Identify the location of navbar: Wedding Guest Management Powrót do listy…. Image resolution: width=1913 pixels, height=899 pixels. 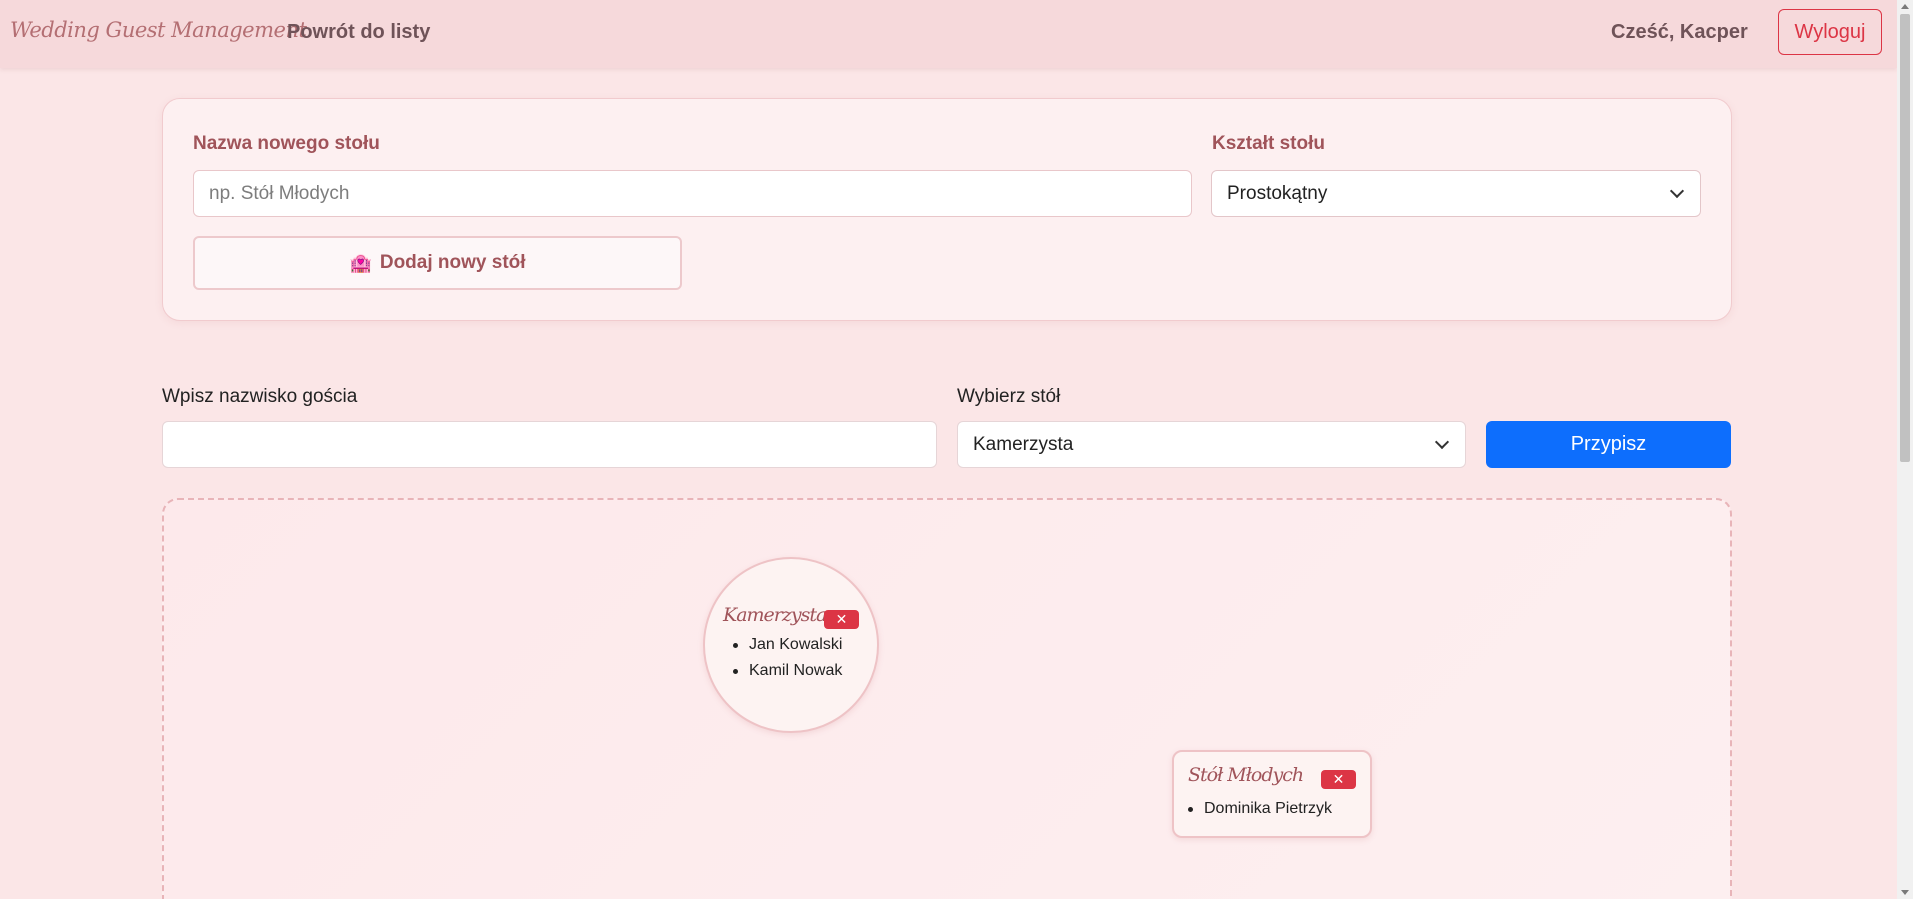
(948, 34).